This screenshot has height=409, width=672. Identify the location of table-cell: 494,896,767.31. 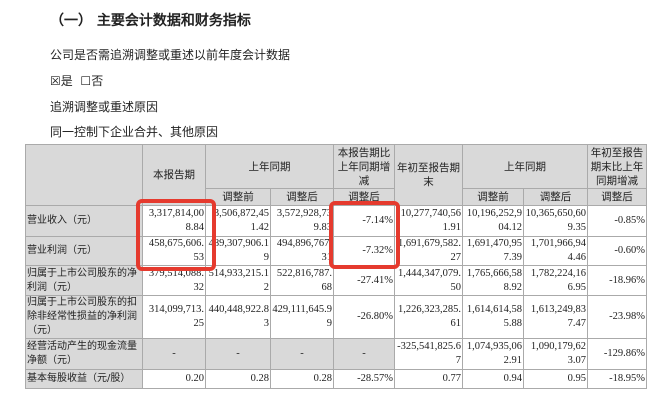
(302, 251).